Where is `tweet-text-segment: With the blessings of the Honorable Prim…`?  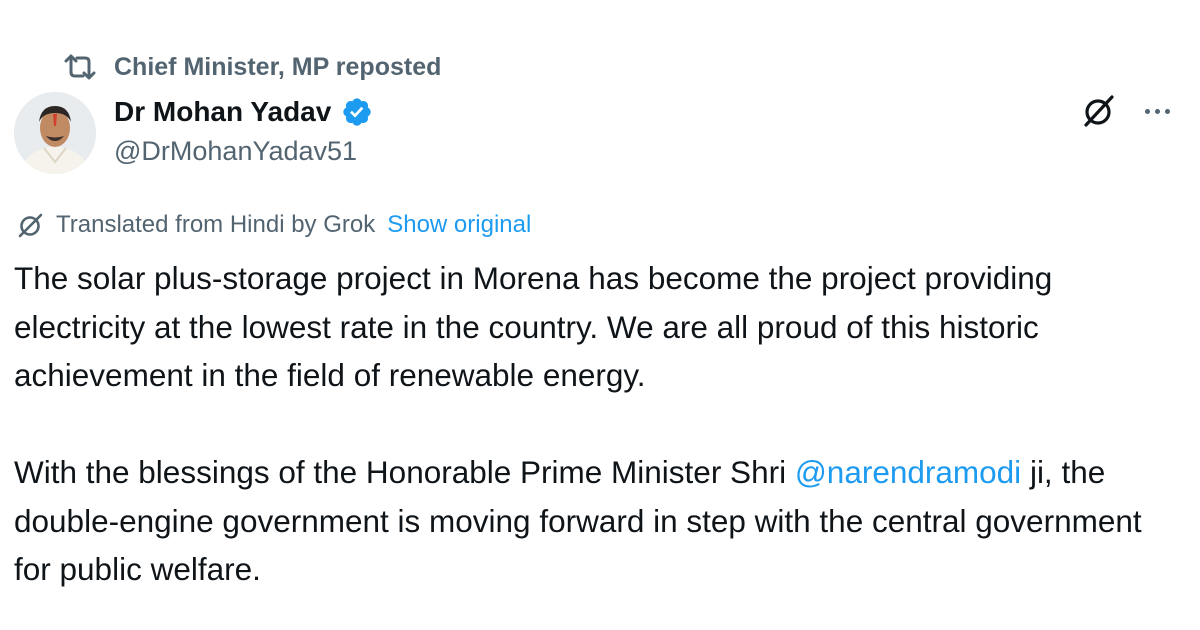
tweet-text-segment: With the blessings of the Honorable Prim… is located at coordinates (404, 472).